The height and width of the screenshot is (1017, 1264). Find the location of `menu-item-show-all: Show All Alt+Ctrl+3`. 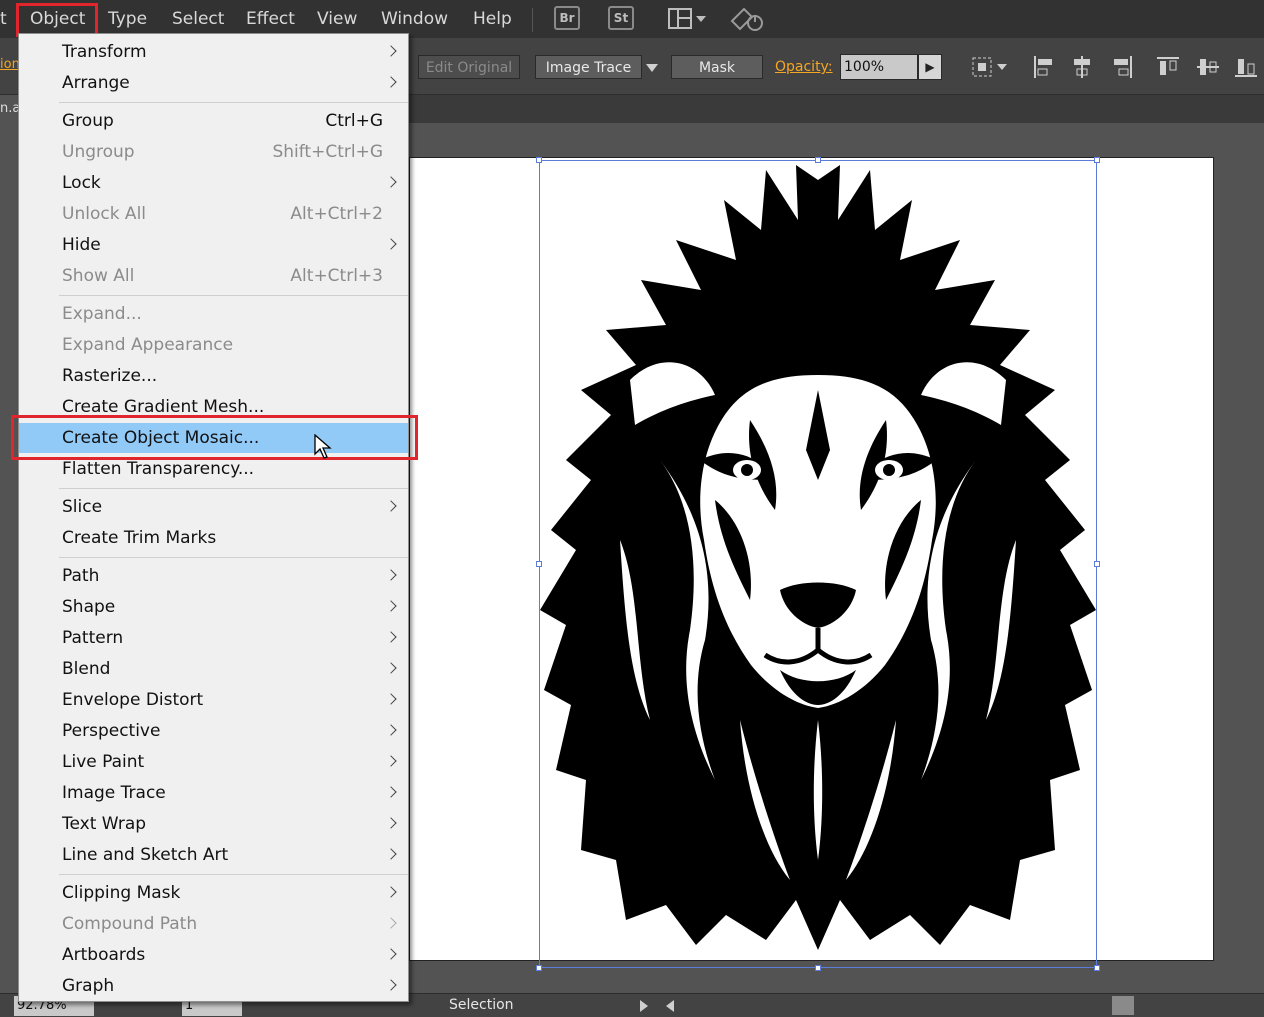

menu-item-show-all: Show All Alt+Ctrl+3 is located at coordinates (213, 276).